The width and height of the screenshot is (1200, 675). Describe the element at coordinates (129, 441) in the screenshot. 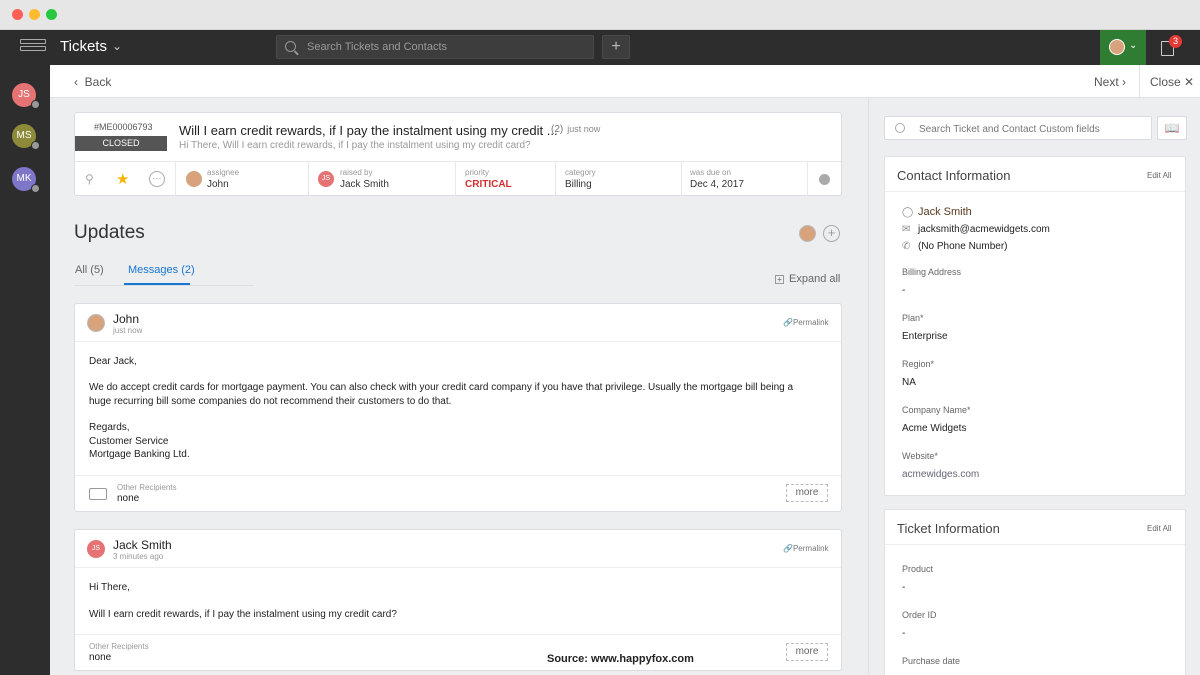

I see `message-line: Customer Service` at that location.